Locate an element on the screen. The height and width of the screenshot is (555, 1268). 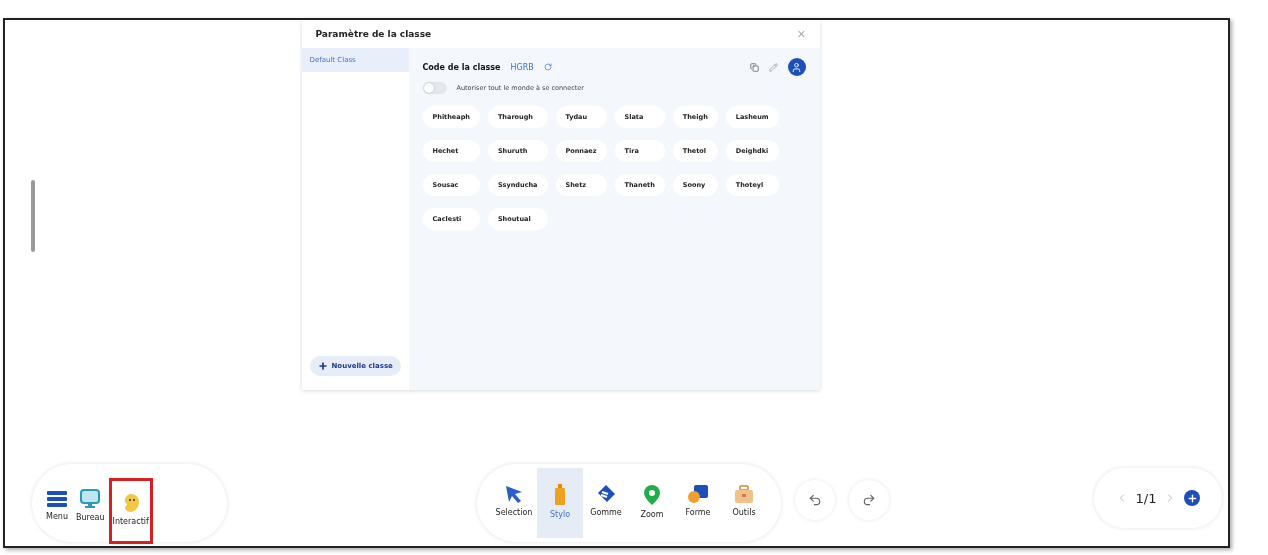
copy-icon is located at coordinates (754, 67).